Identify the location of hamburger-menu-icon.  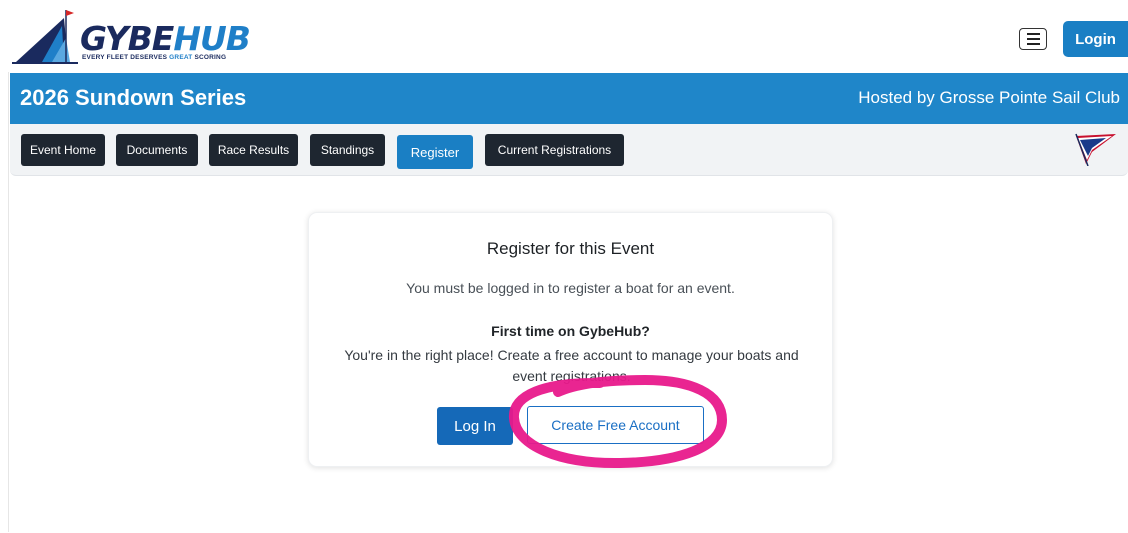
(1033, 39).